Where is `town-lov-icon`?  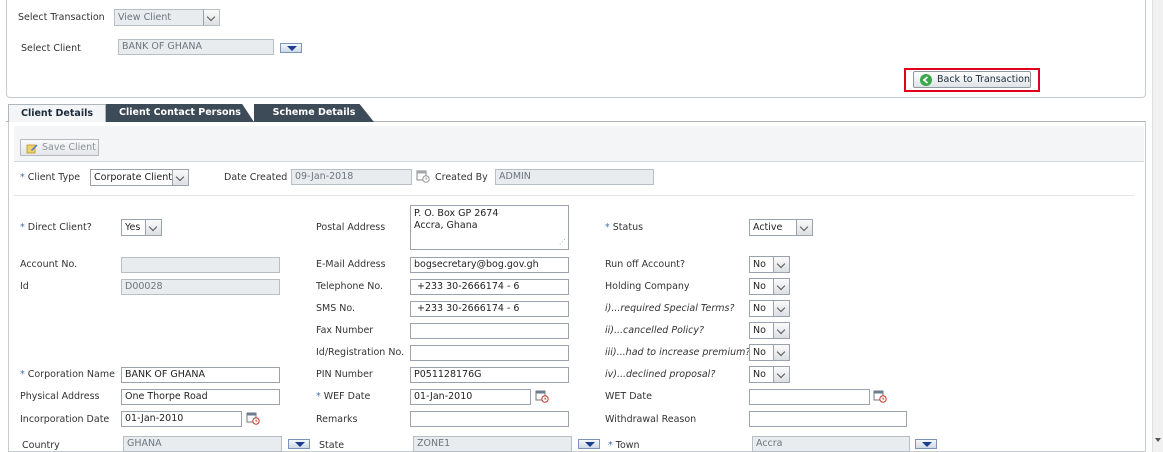 town-lov-icon is located at coordinates (926, 444).